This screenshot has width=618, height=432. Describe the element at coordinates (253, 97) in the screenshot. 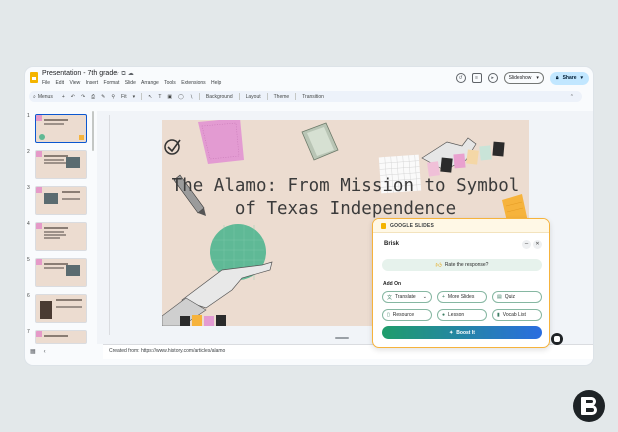

I see `layout-button: Layout` at that location.